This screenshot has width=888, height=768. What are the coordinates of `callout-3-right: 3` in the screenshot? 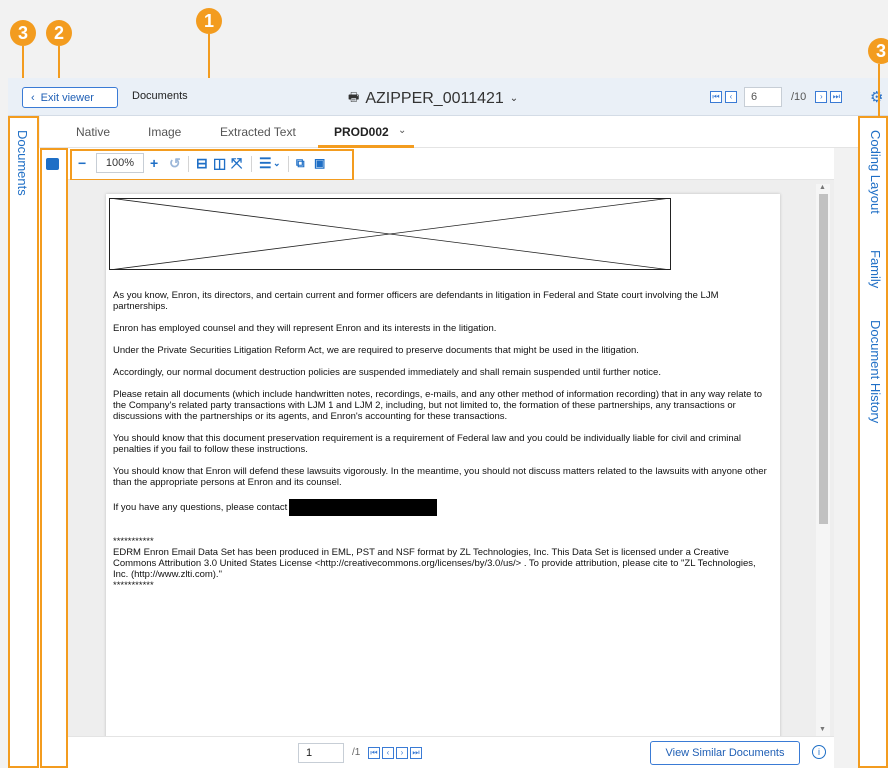 It's located at (878, 51).